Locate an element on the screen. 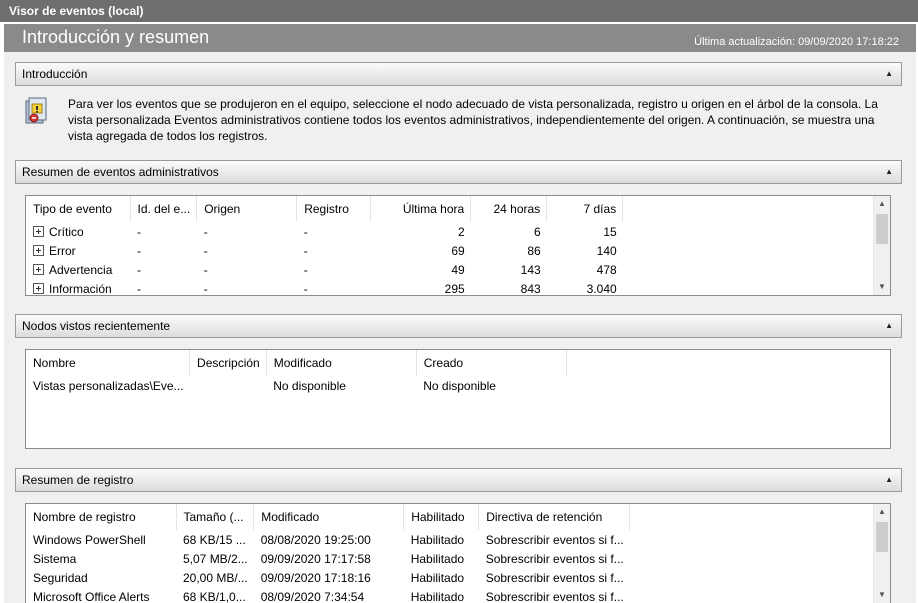  column-header: Última hora is located at coordinates (421, 209).